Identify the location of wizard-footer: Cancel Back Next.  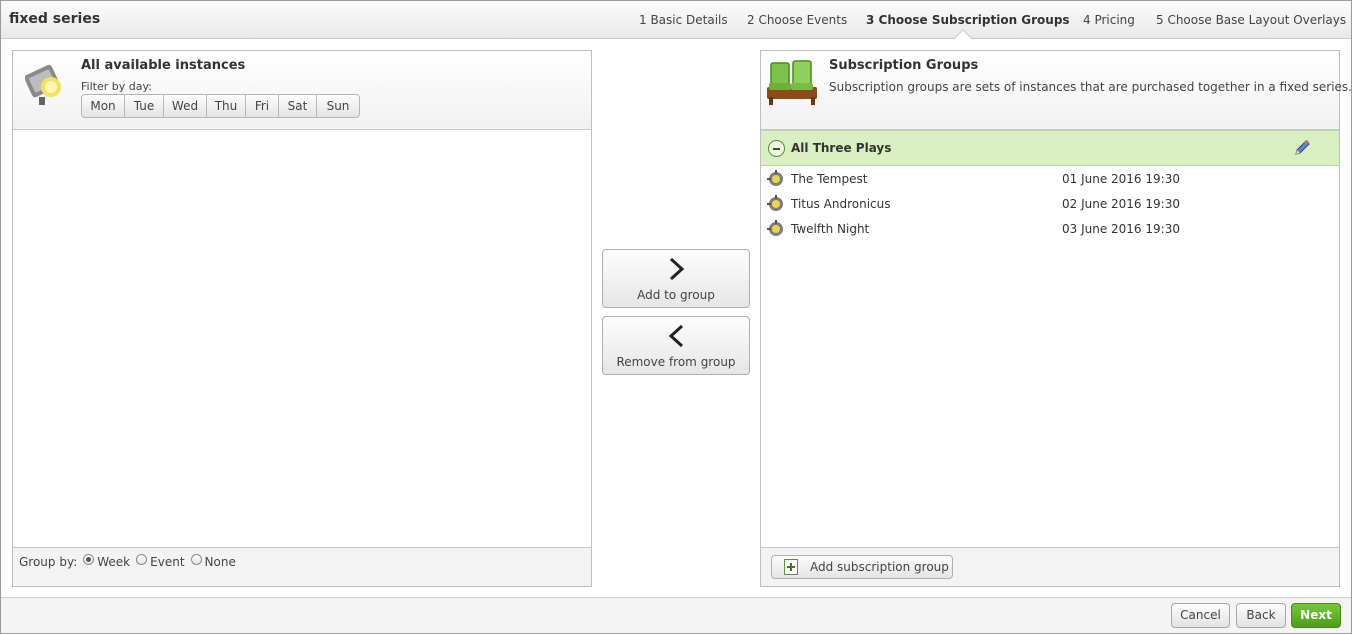
(676, 615).